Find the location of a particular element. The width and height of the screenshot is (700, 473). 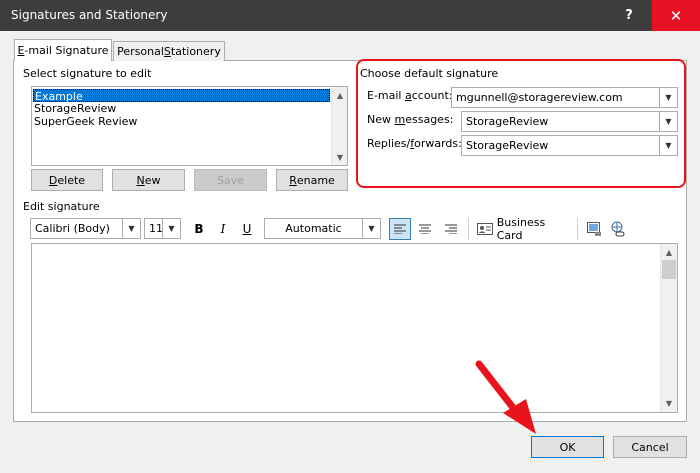

close-button: ✕ is located at coordinates (676, 15).